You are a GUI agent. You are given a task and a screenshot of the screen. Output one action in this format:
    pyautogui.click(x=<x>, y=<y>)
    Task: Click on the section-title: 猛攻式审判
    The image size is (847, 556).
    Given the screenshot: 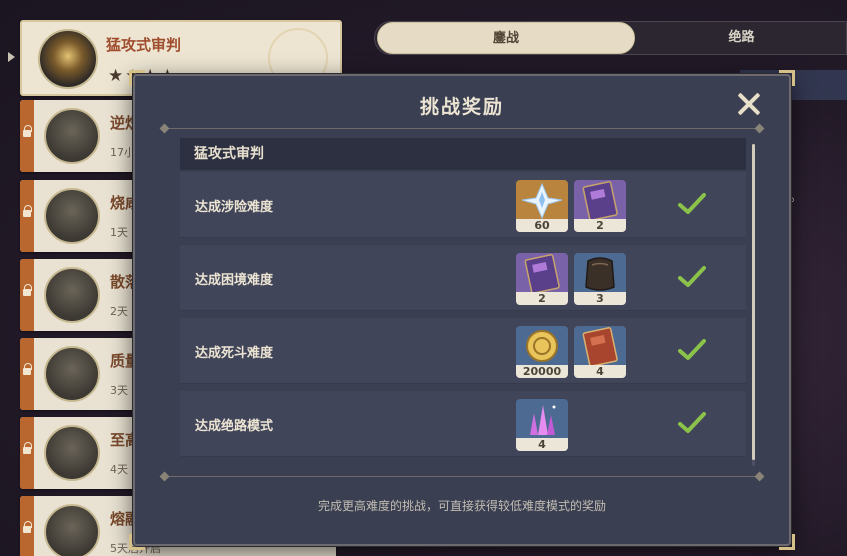 What is the action you would take?
    pyautogui.click(x=463, y=154)
    